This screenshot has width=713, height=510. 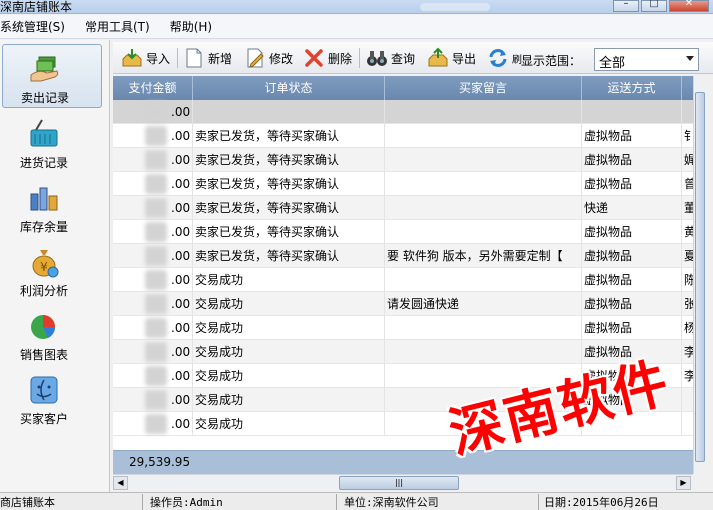 I want to click on nav-profit-analysis: ¥ 利润分析, so click(x=52, y=270).